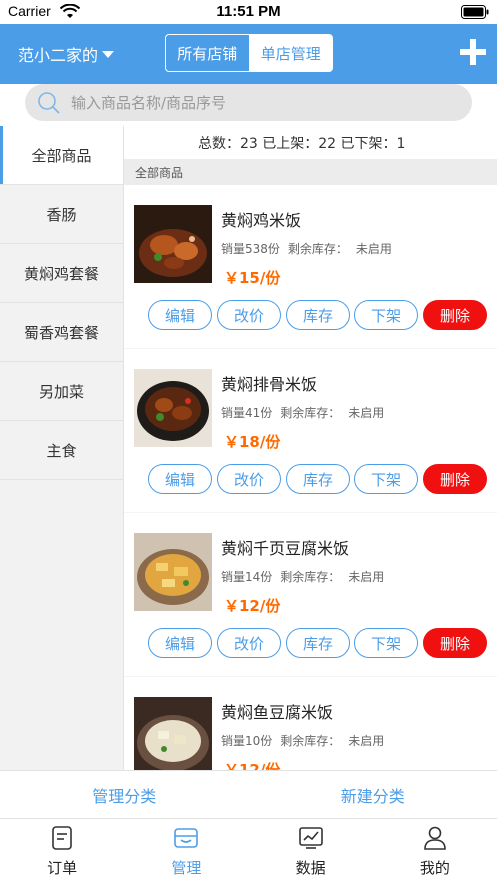 The image size is (497, 883). I want to click on store-segment-control: 所有店铺 单店管理, so click(249, 53).